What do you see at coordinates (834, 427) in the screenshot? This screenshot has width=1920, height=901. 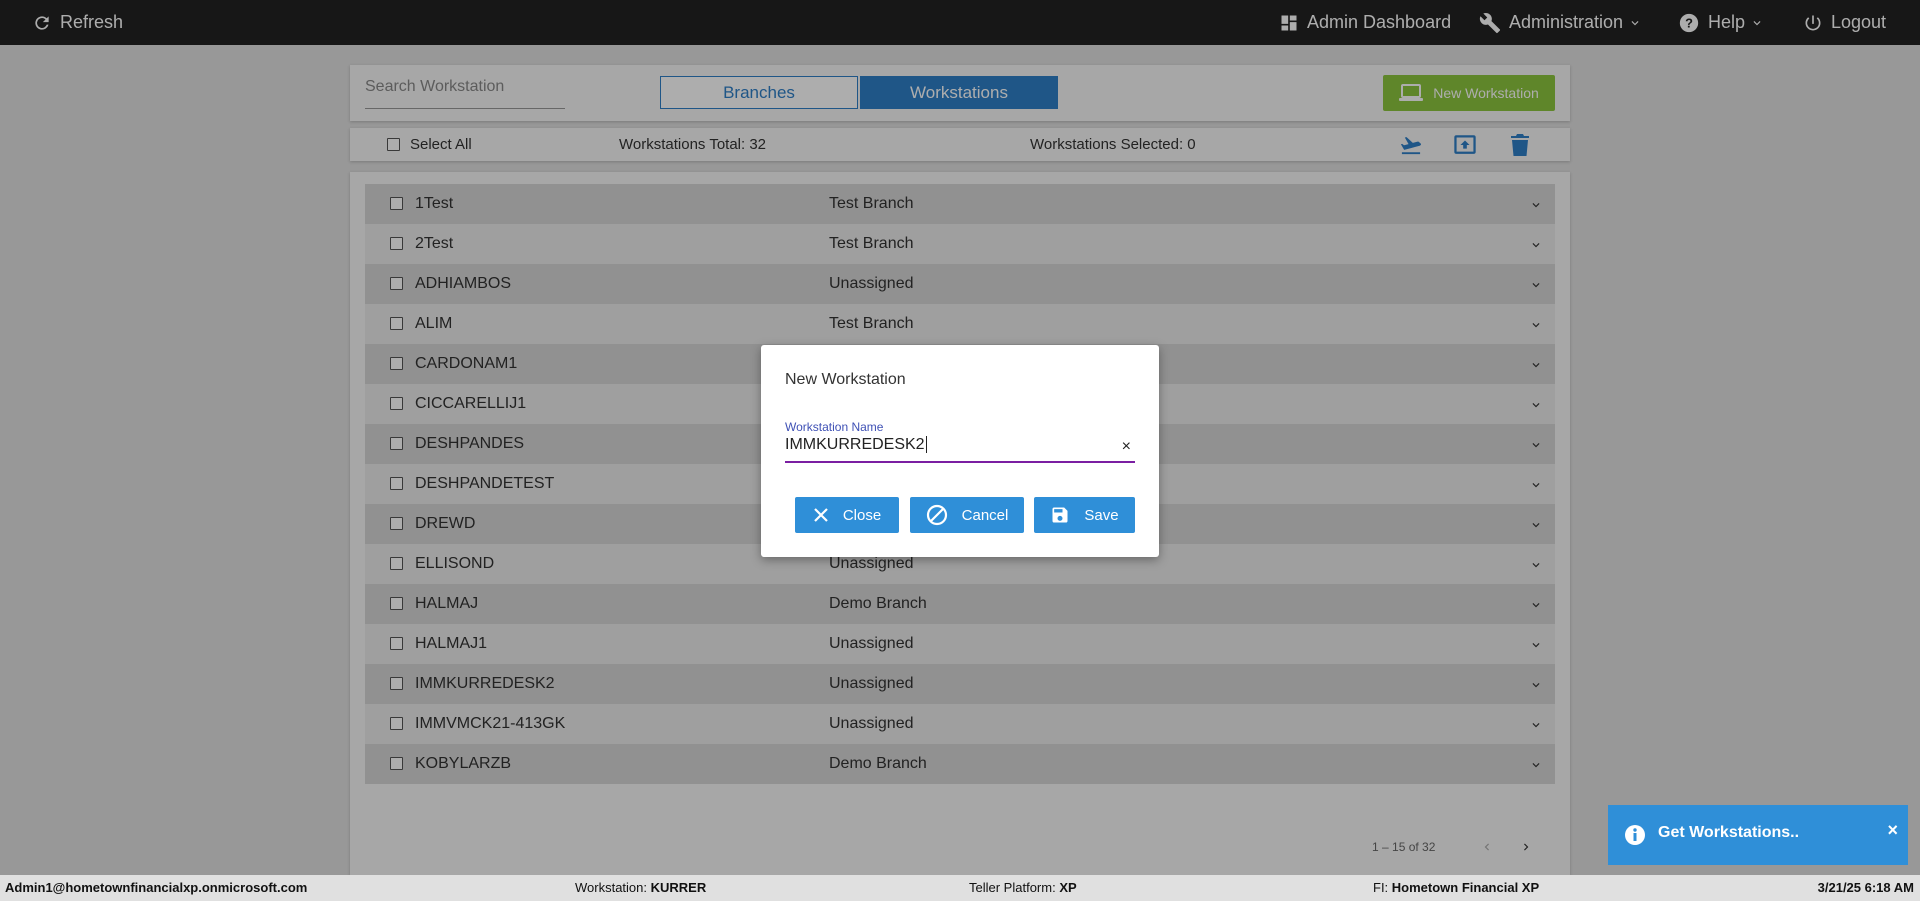 I see `workstation-name-label: Workstation Name` at bounding box center [834, 427].